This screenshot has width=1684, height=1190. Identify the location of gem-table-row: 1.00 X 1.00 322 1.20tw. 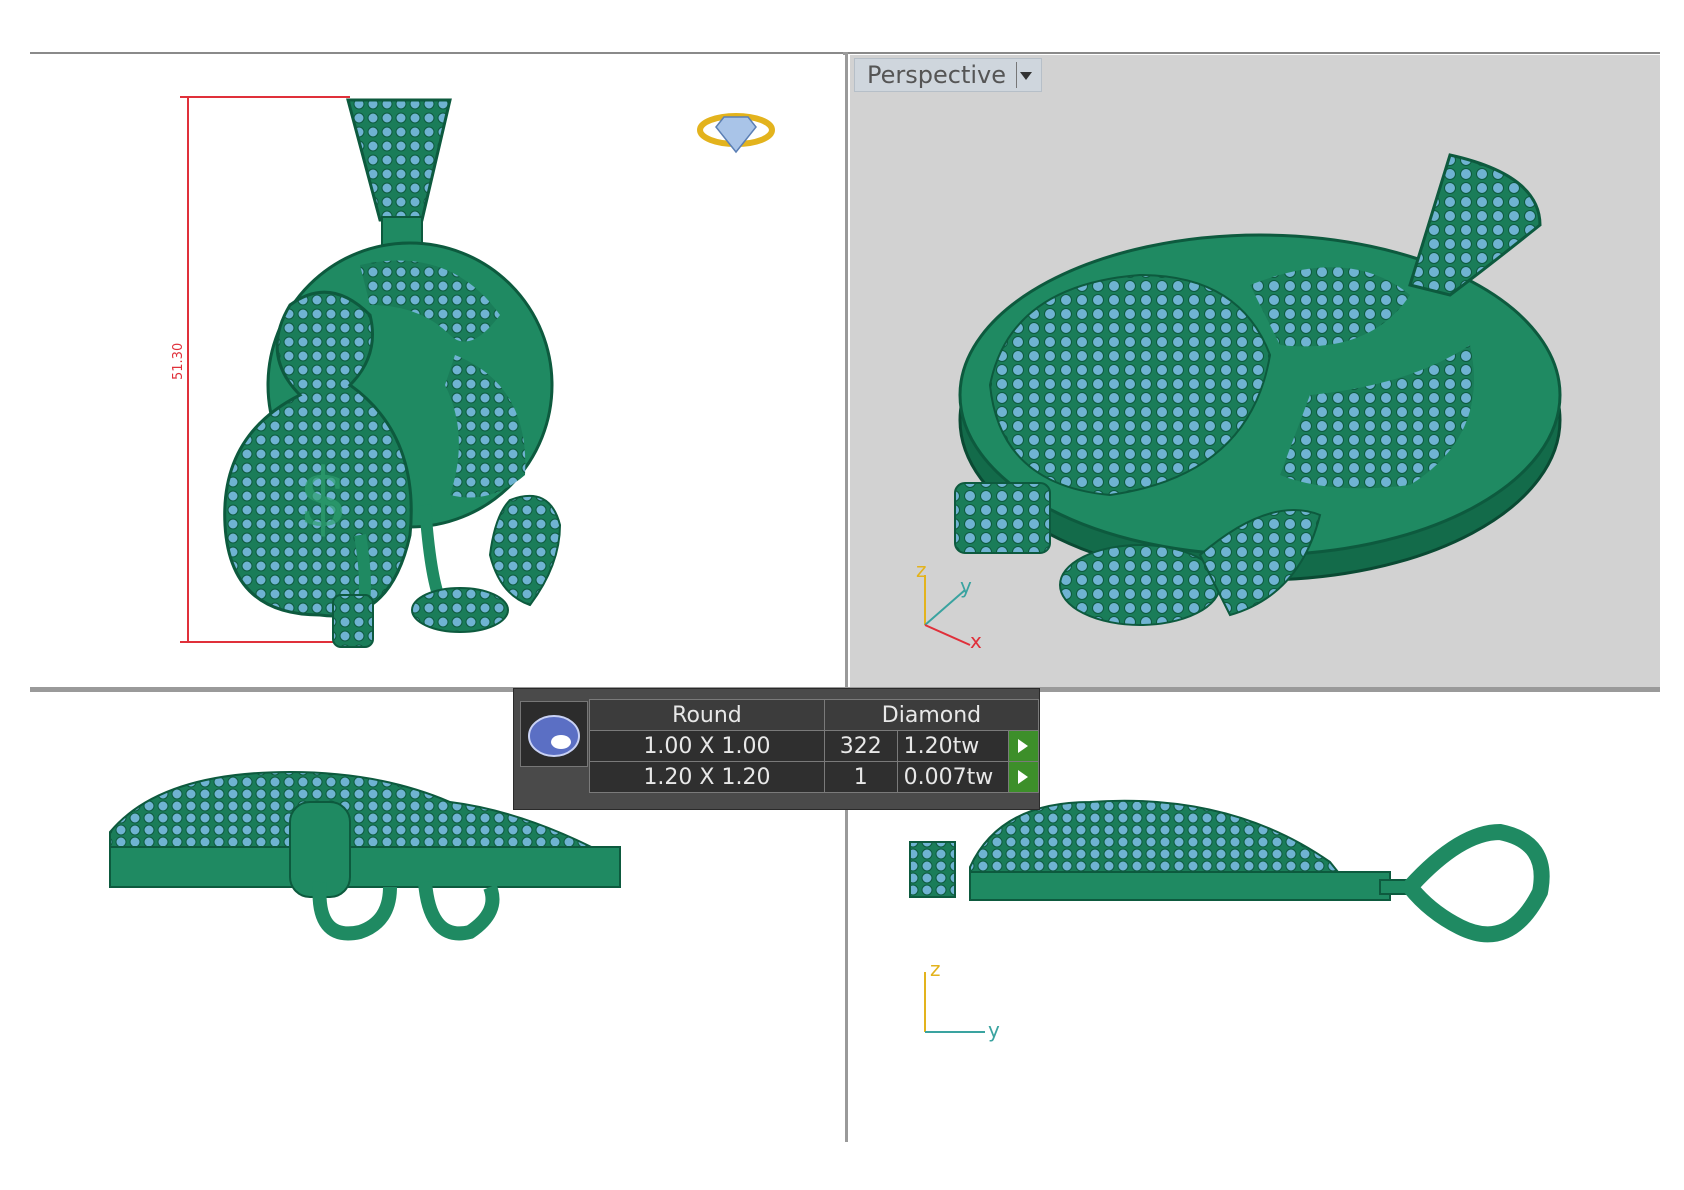
(814, 746).